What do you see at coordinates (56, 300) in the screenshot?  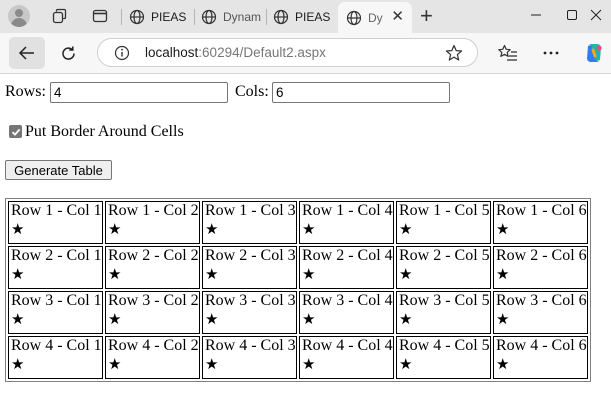 I see `cell-text: Row 3 - Col 1` at bounding box center [56, 300].